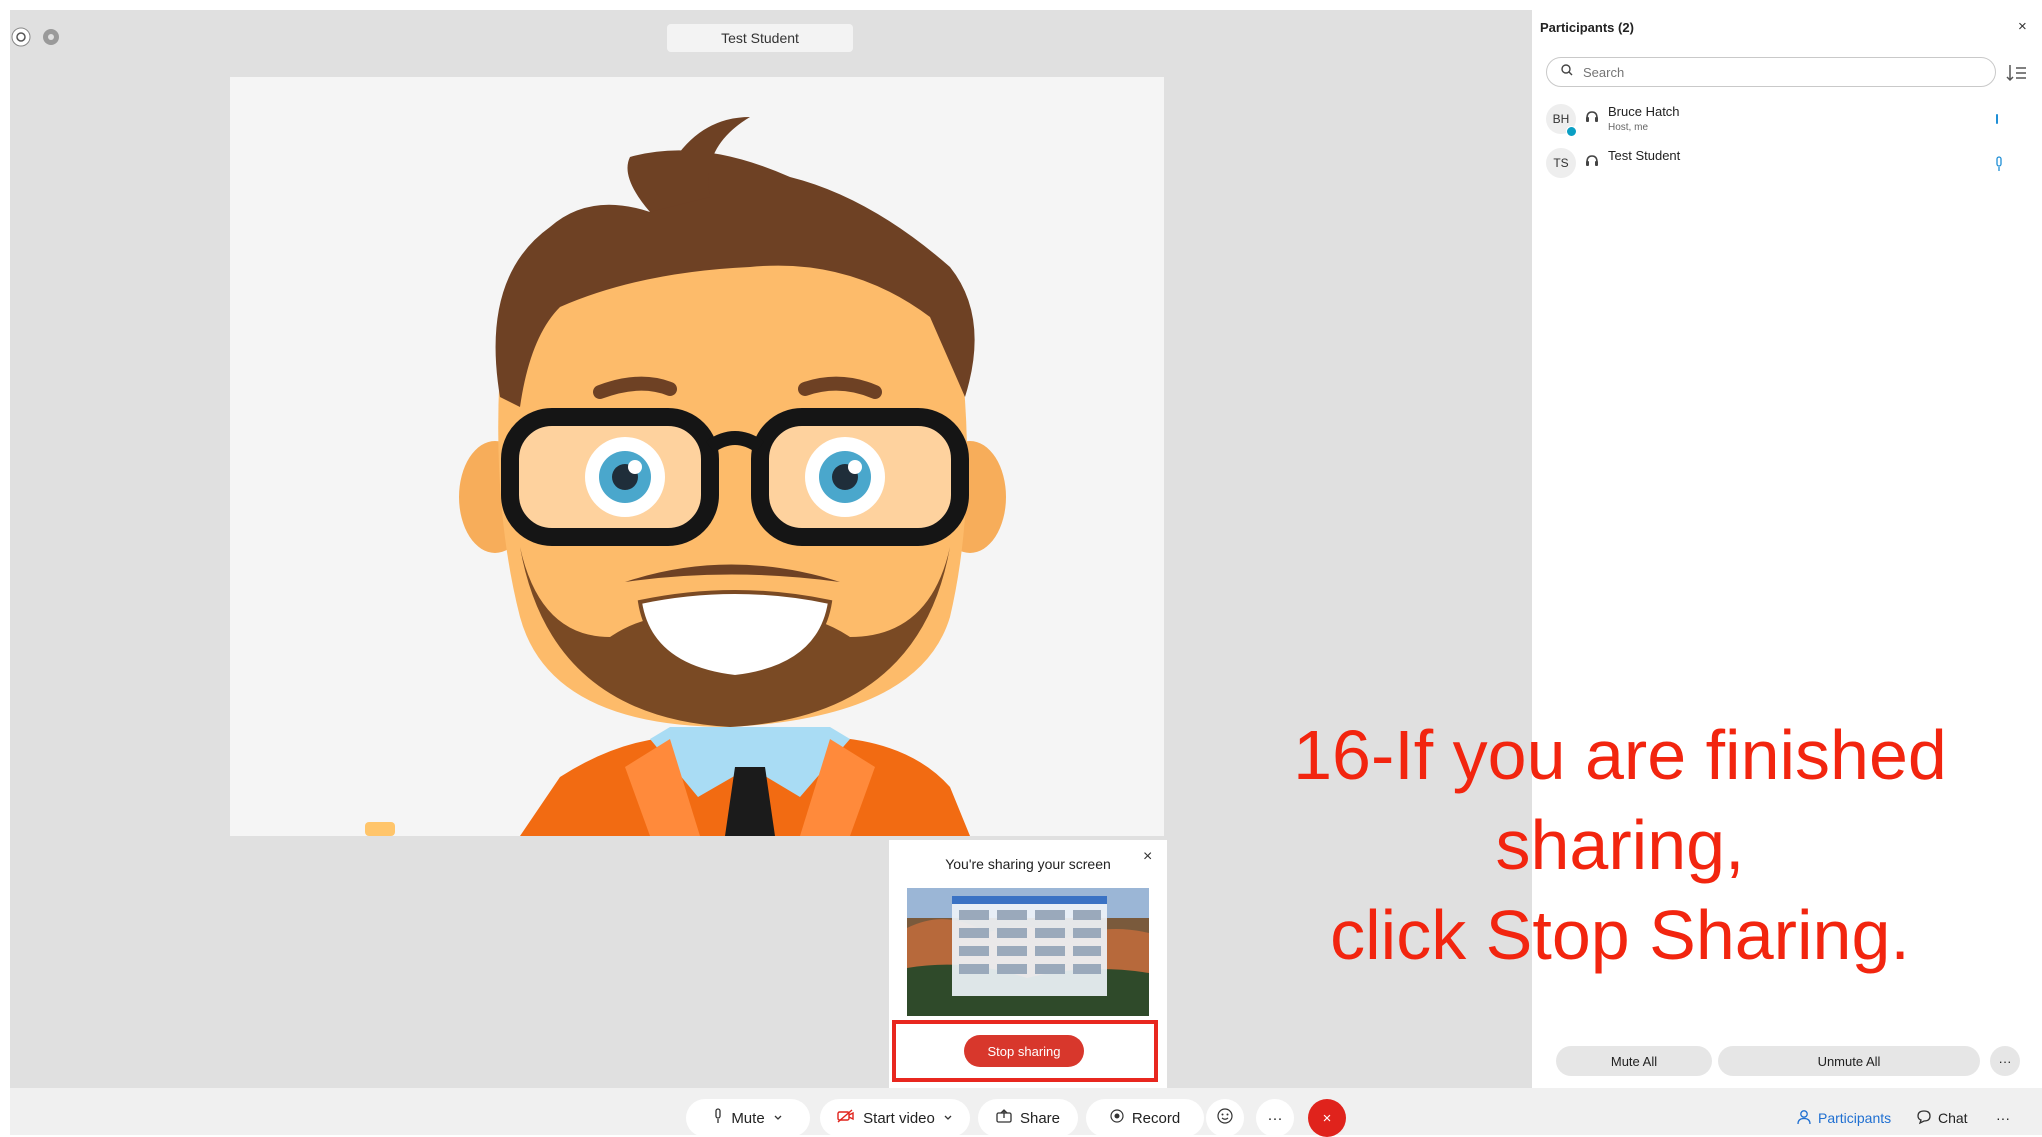 This screenshot has width=2042, height=1137. What do you see at coordinates (1644, 111) in the screenshot?
I see `participant-name: Bruce Hatch` at bounding box center [1644, 111].